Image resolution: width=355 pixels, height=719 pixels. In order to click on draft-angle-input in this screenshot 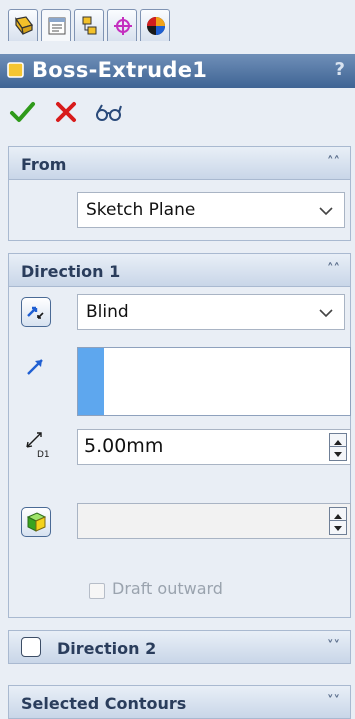, I will do `click(214, 521)`.